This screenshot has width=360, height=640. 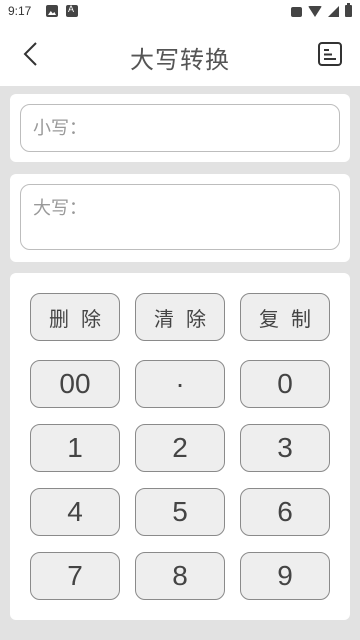 What do you see at coordinates (75, 384) in the screenshot?
I see `key-00: 00` at bounding box center [75, 384].